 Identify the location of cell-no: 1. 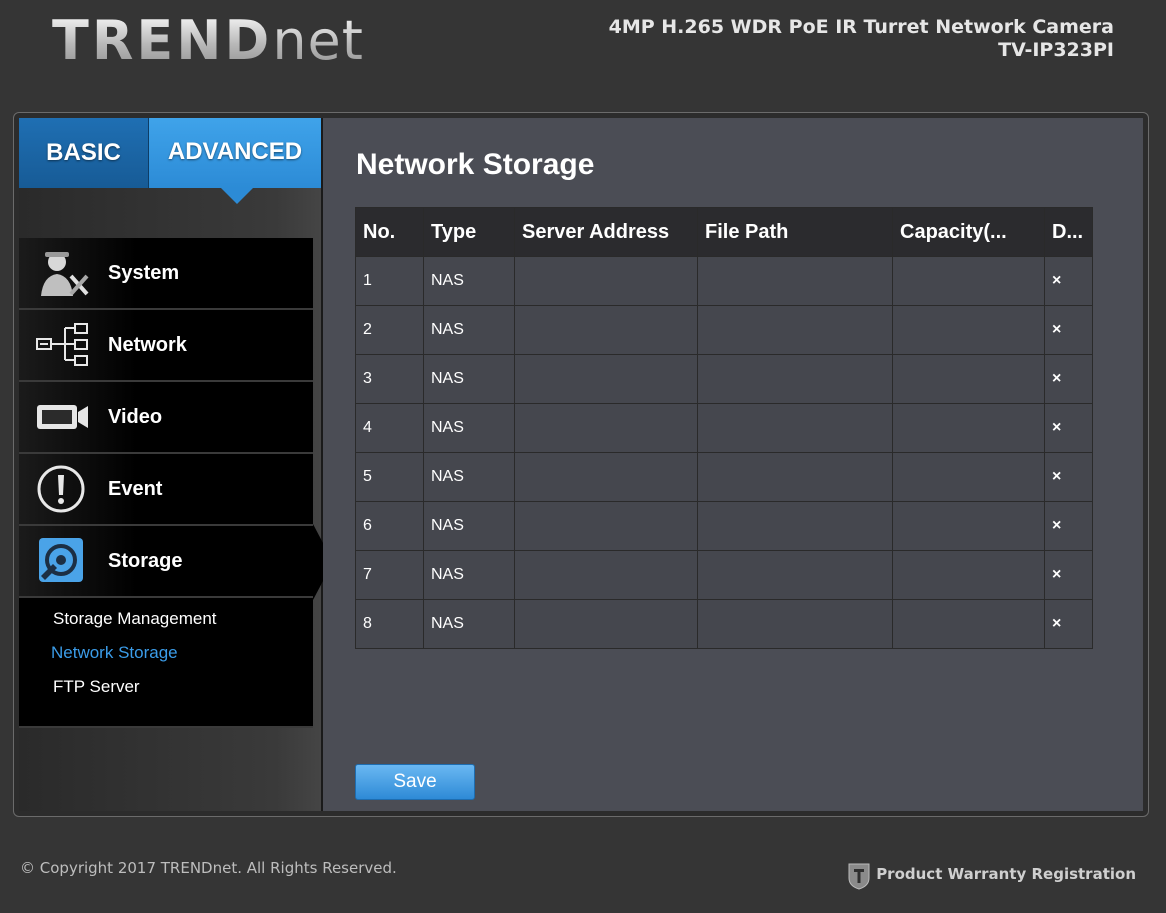
(389, 281).